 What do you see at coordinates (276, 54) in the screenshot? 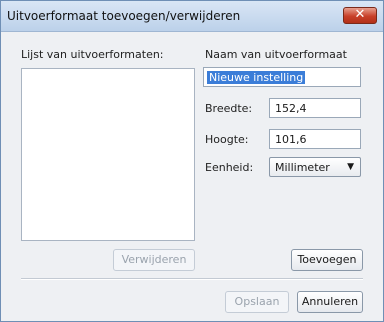
I see `format-name-label: Naam van uitvoerformaat` at bounding box center [276, 54].